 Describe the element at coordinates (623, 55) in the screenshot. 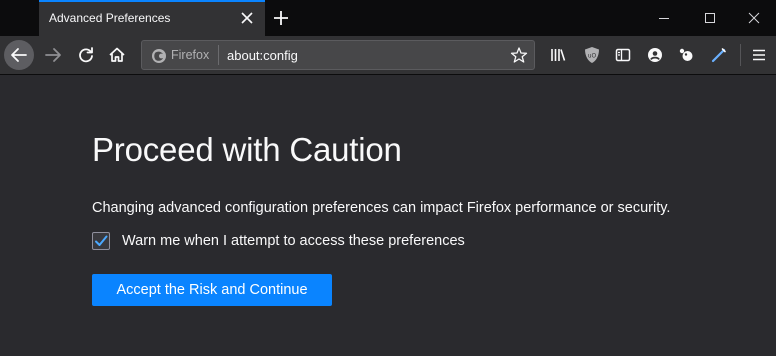

I see `sidebar-icon` at that location.